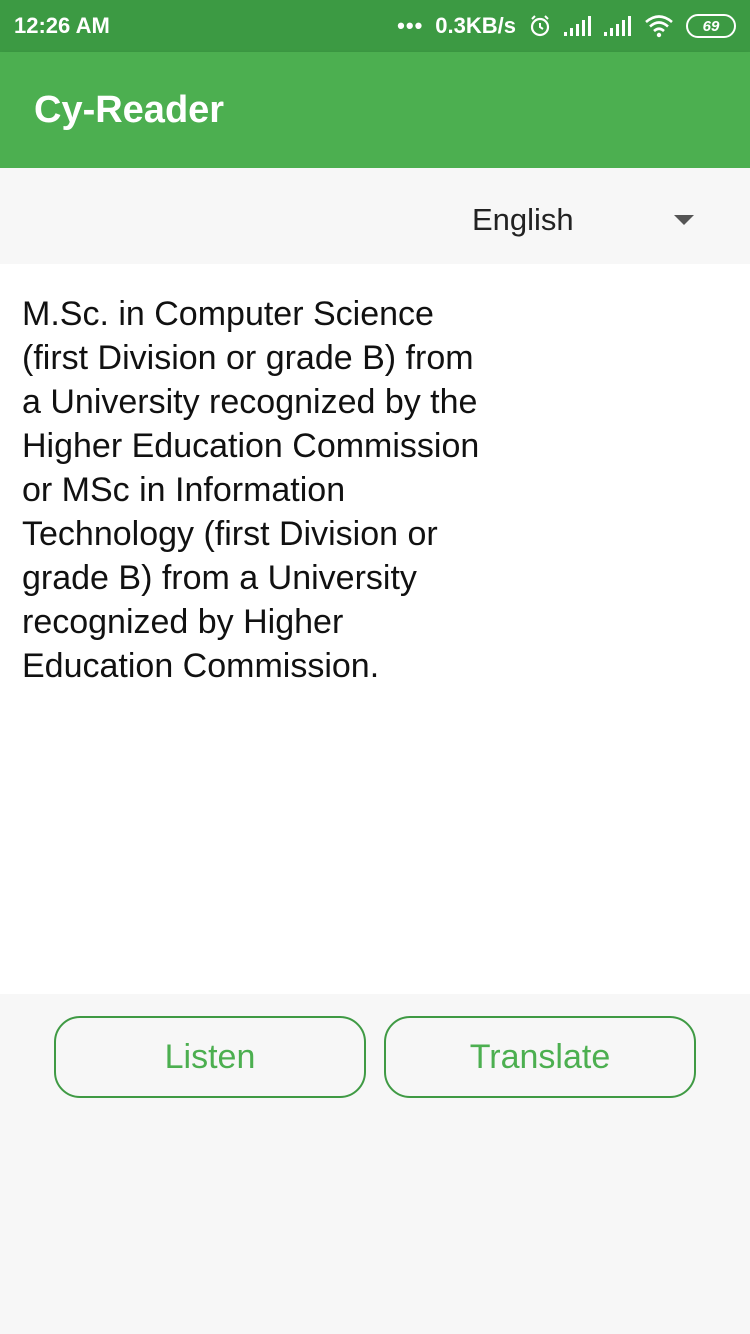  I want to click on status-icons: ••• 0.3KB/s 69, so click(566, 26).